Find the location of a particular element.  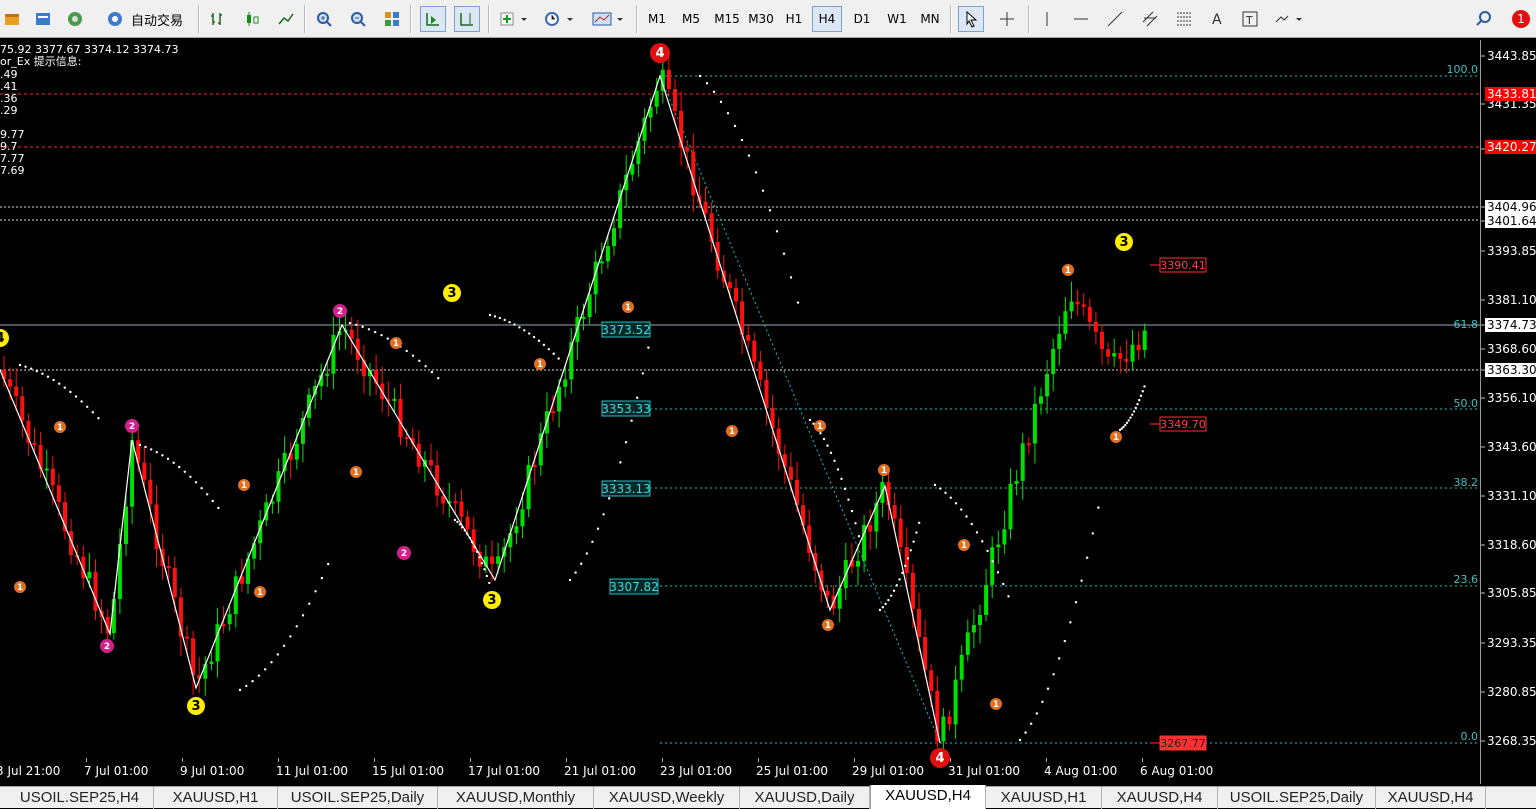

tf-d1: D1 is located at coordinates (862, 19).